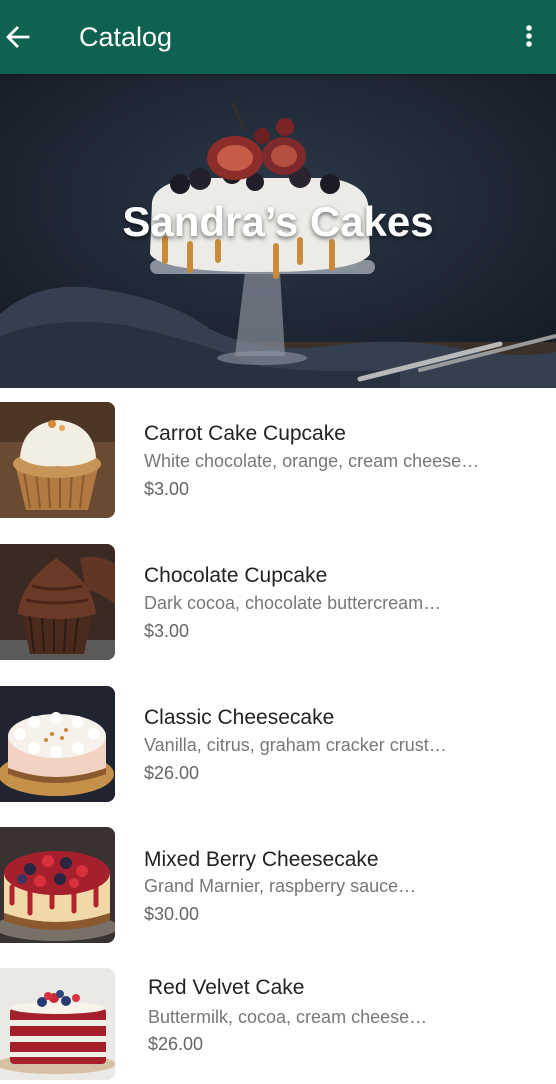  What do you see at coordinates (245, 433) in the screenshot?
I see `product-name: Carrot Cake Cupcake` at bounding box center [245, 433].